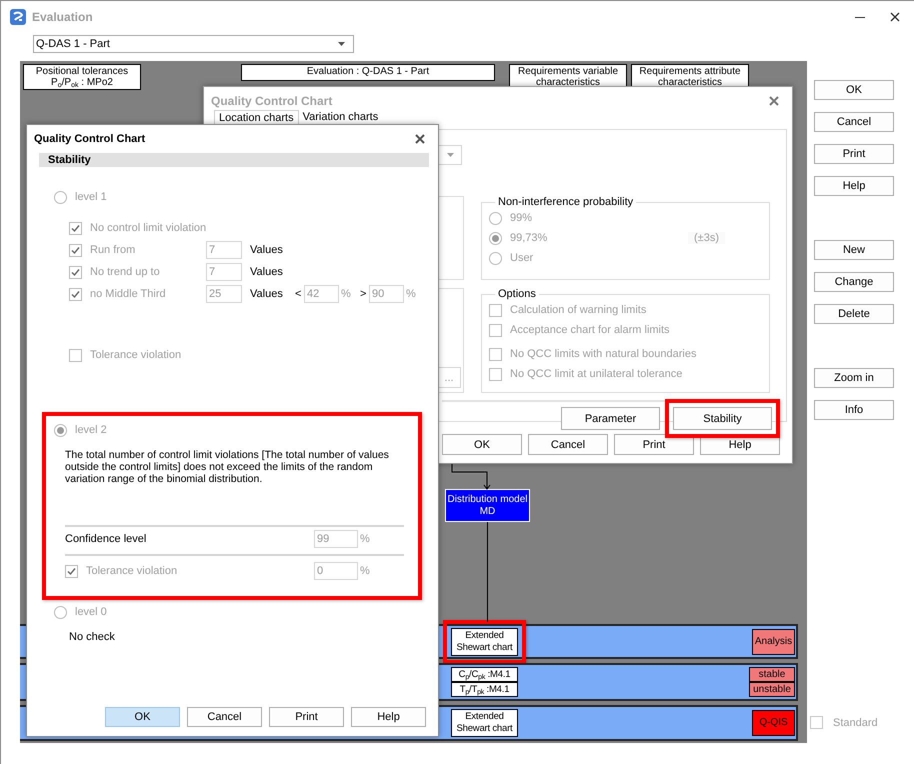 This screenshot has width=914, height=764. Describe the element at coordinates (854, 186) in the screenshot. I see `side-button: Help` at that location.